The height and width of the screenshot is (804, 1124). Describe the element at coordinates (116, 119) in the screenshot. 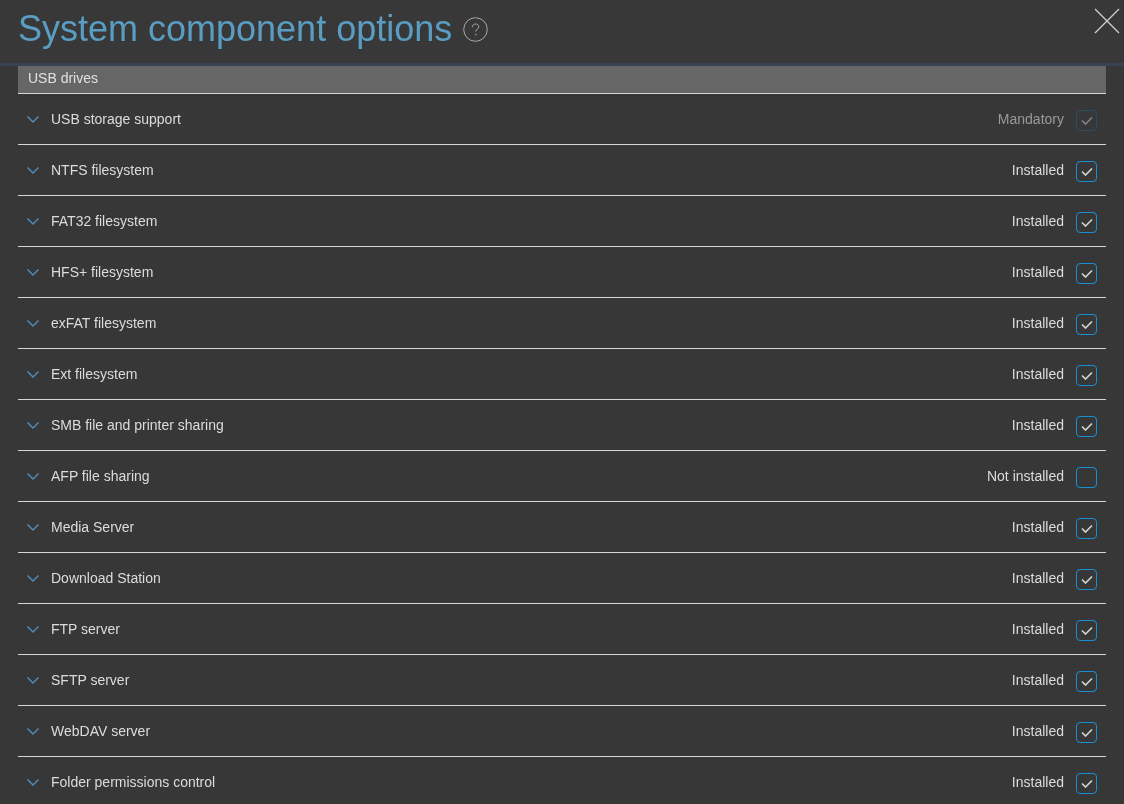

I see `component-name: USB storage support` at that location.